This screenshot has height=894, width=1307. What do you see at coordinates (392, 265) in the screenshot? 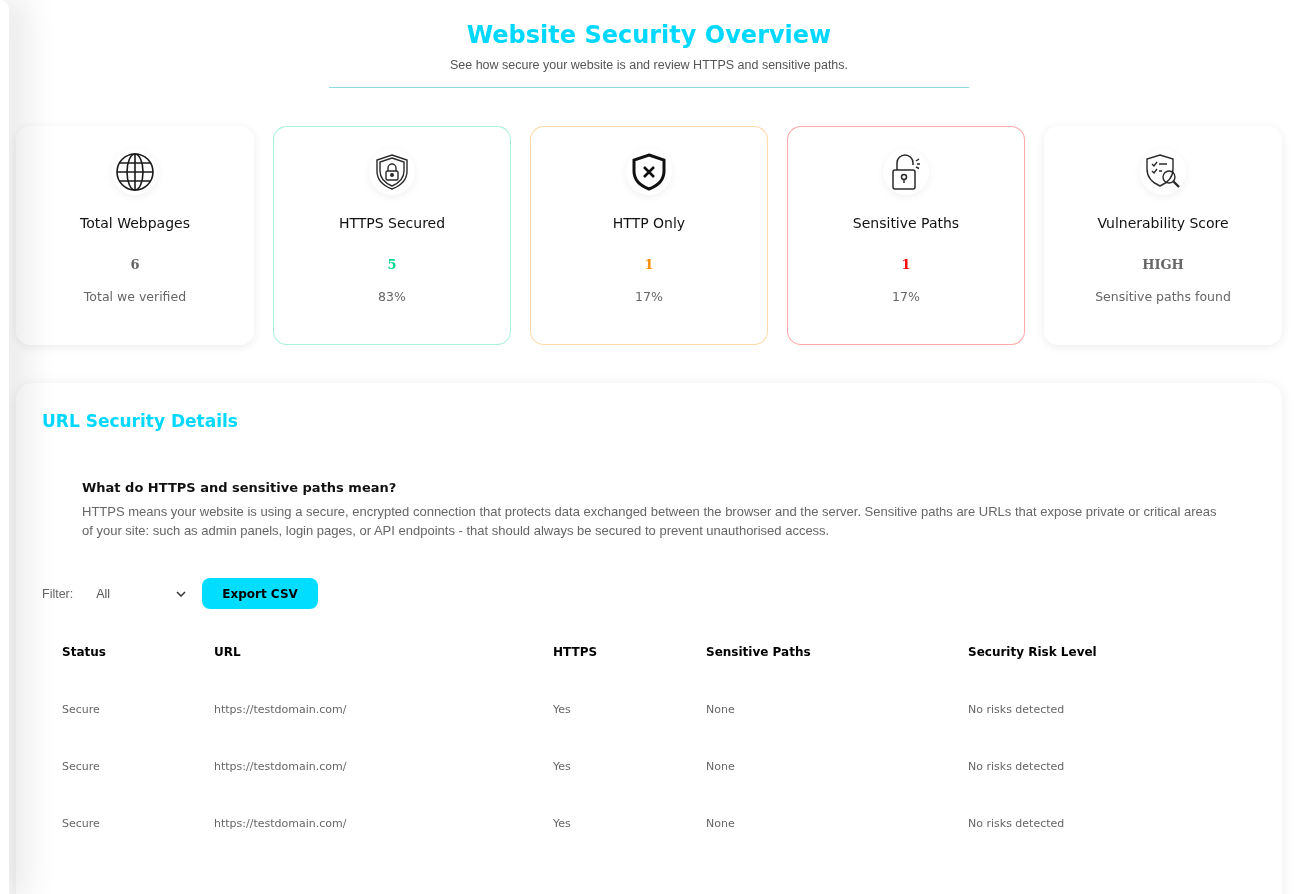
I see `stat-value: 5` at bounding box center [392, 265].